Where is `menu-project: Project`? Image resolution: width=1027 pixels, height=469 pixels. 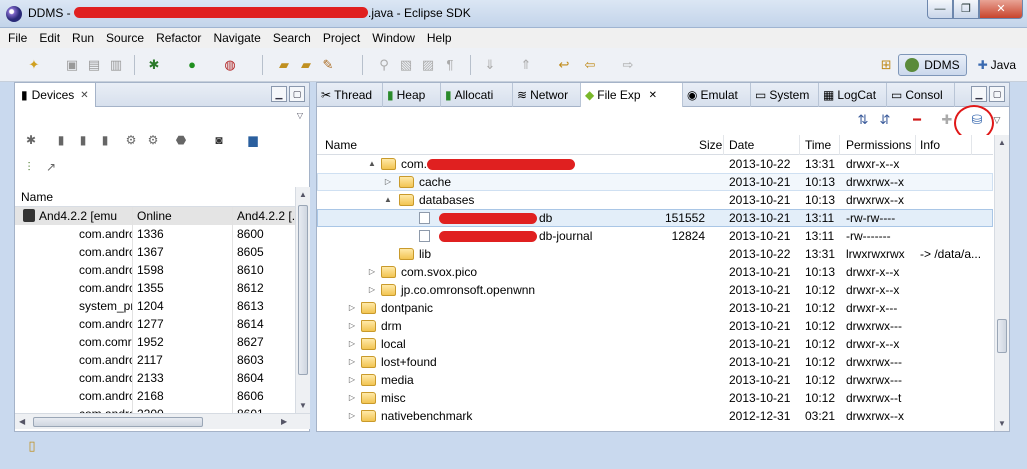
menu-project: Project is located at coordinates (341, 38).